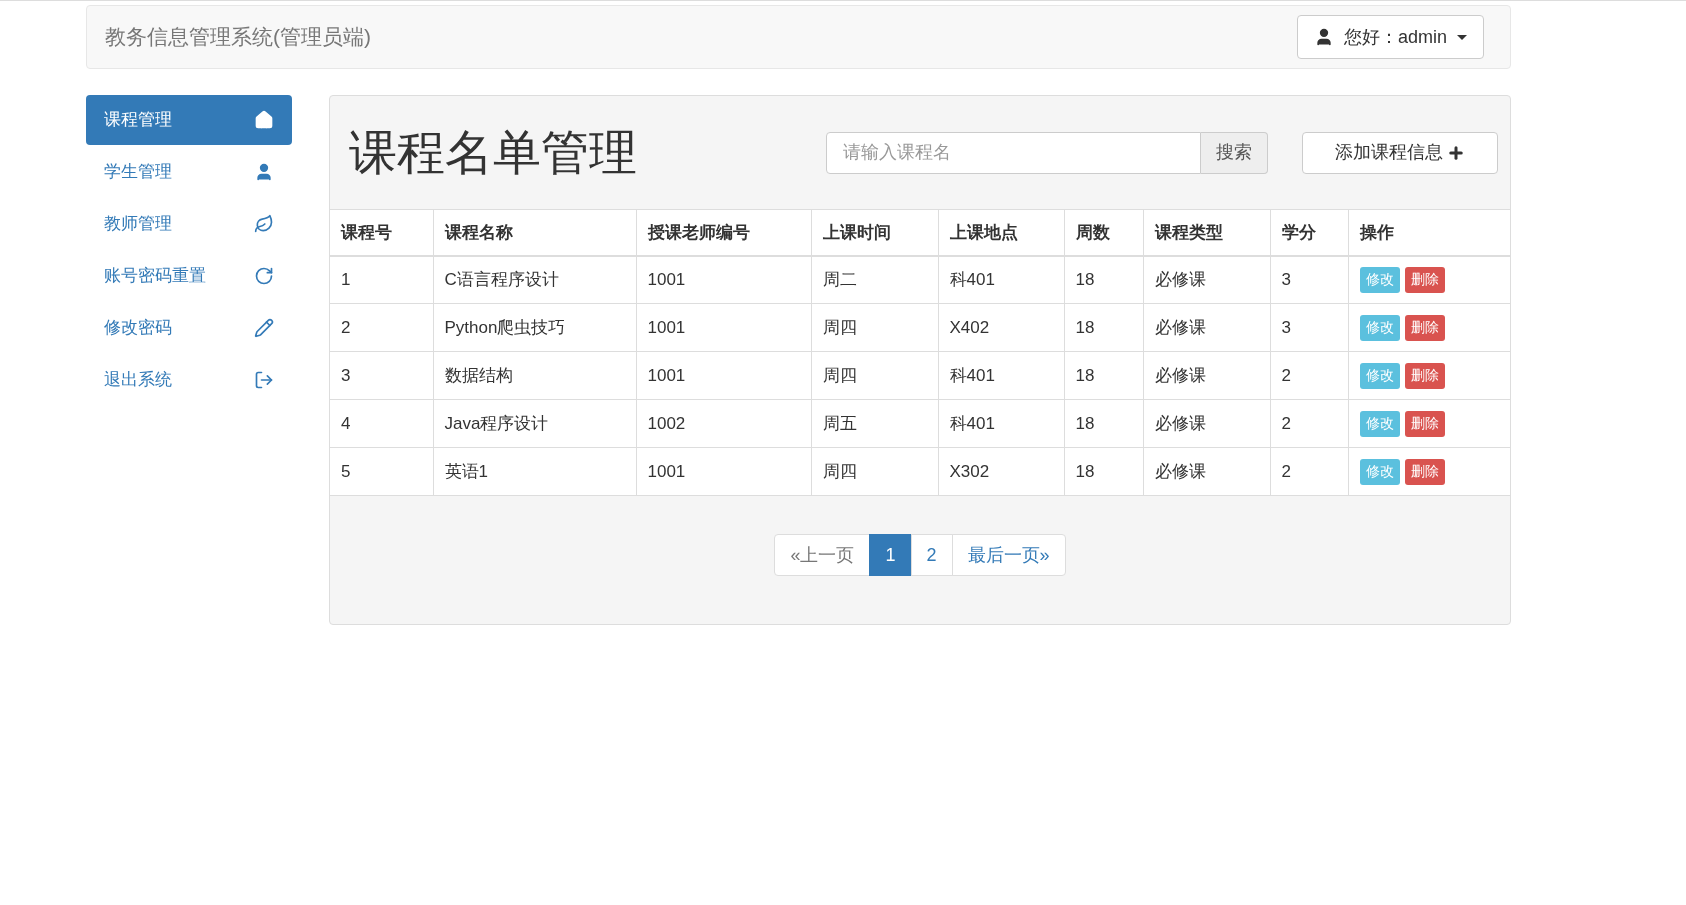 The height and width of the screenshot is (905, 1686). I want to click on column-header: 周数, so click(1103, 232).